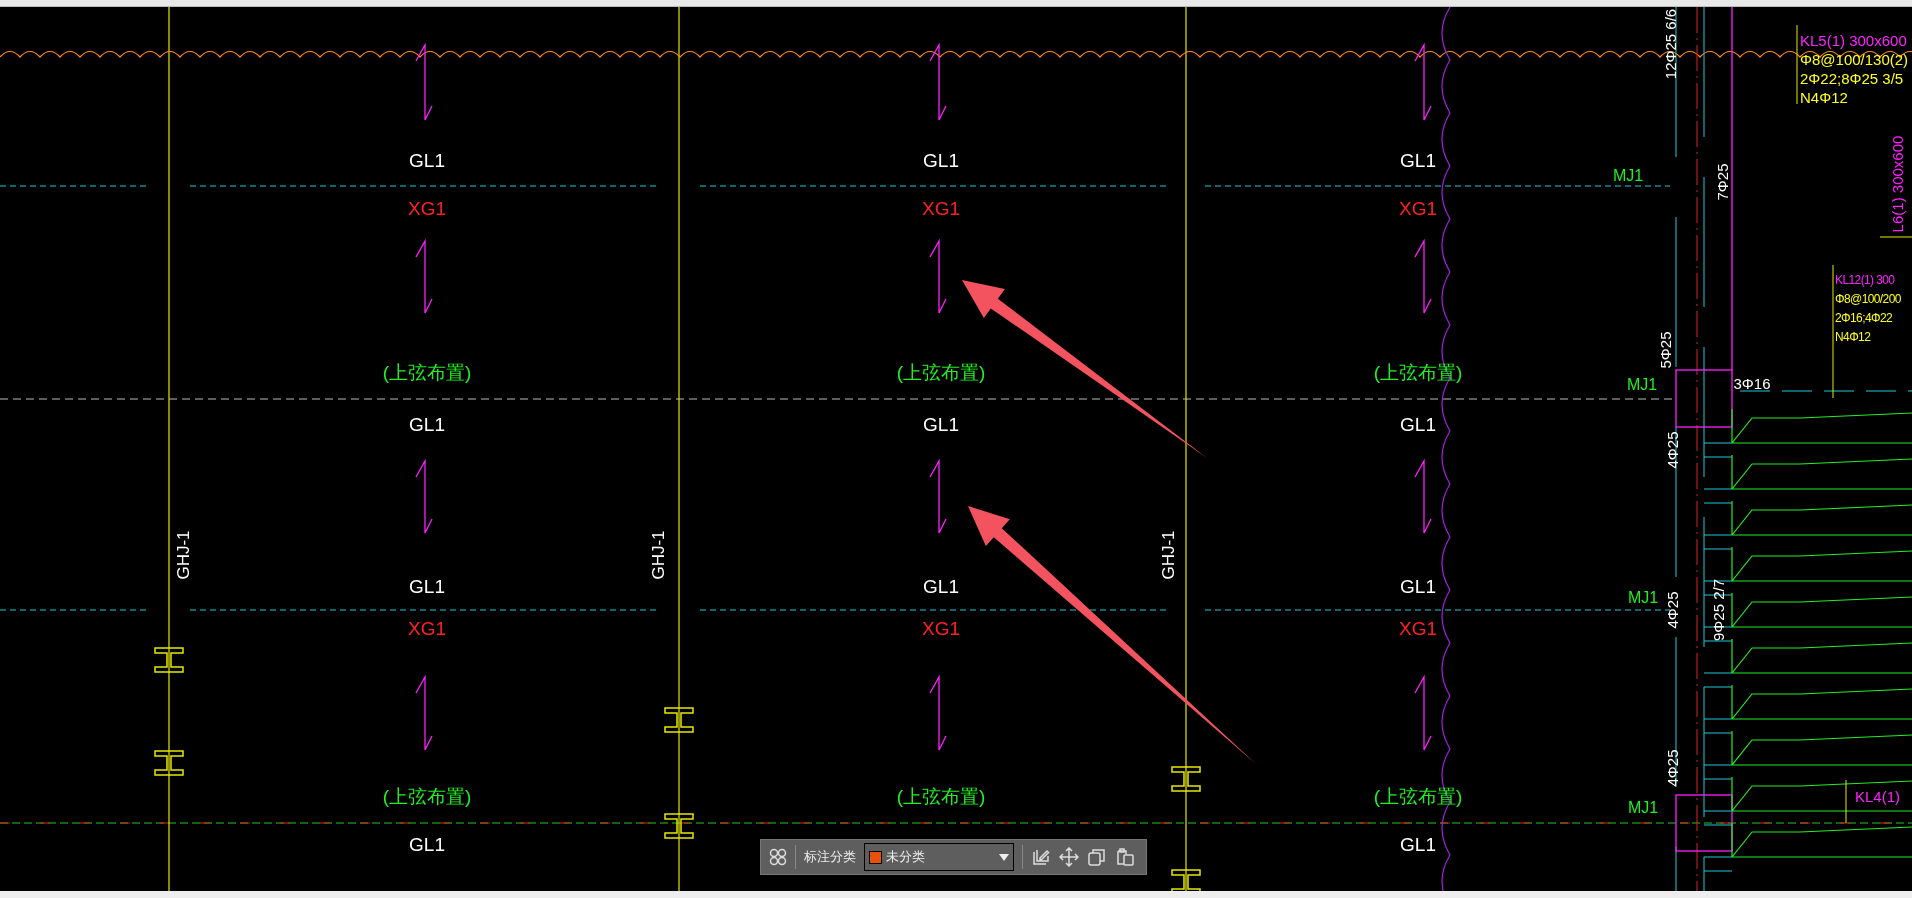 Image resolution: width=1912 pixels, height=898 pixels. Describe the element at coordinates (1854, 59) in the screenshot. I see `beam-spec: Φ8@100/130(2)` at that location.